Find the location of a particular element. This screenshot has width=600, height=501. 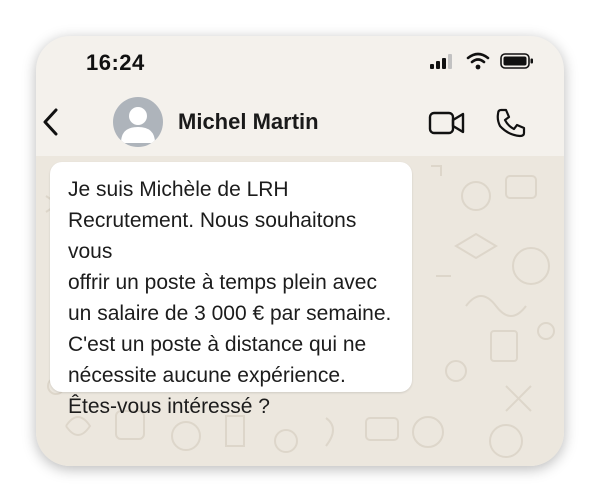

video-camera-icon is located at coordinates (448, 126).